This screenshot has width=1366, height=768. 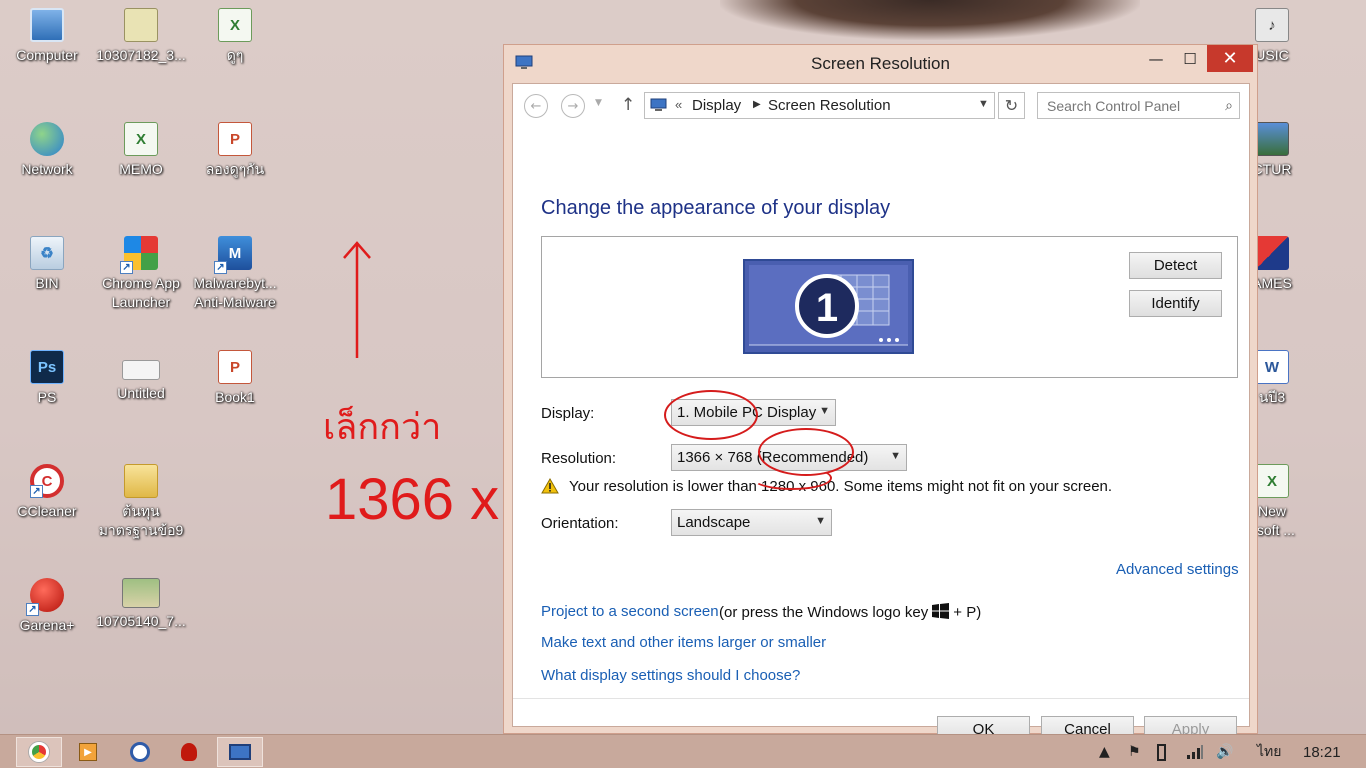 What do you see at coordinates (235, 150) in the screenshot?
I see `desktop-icon-longduukan: P ลองดูๆกัน` at bounding box center [235, 150].